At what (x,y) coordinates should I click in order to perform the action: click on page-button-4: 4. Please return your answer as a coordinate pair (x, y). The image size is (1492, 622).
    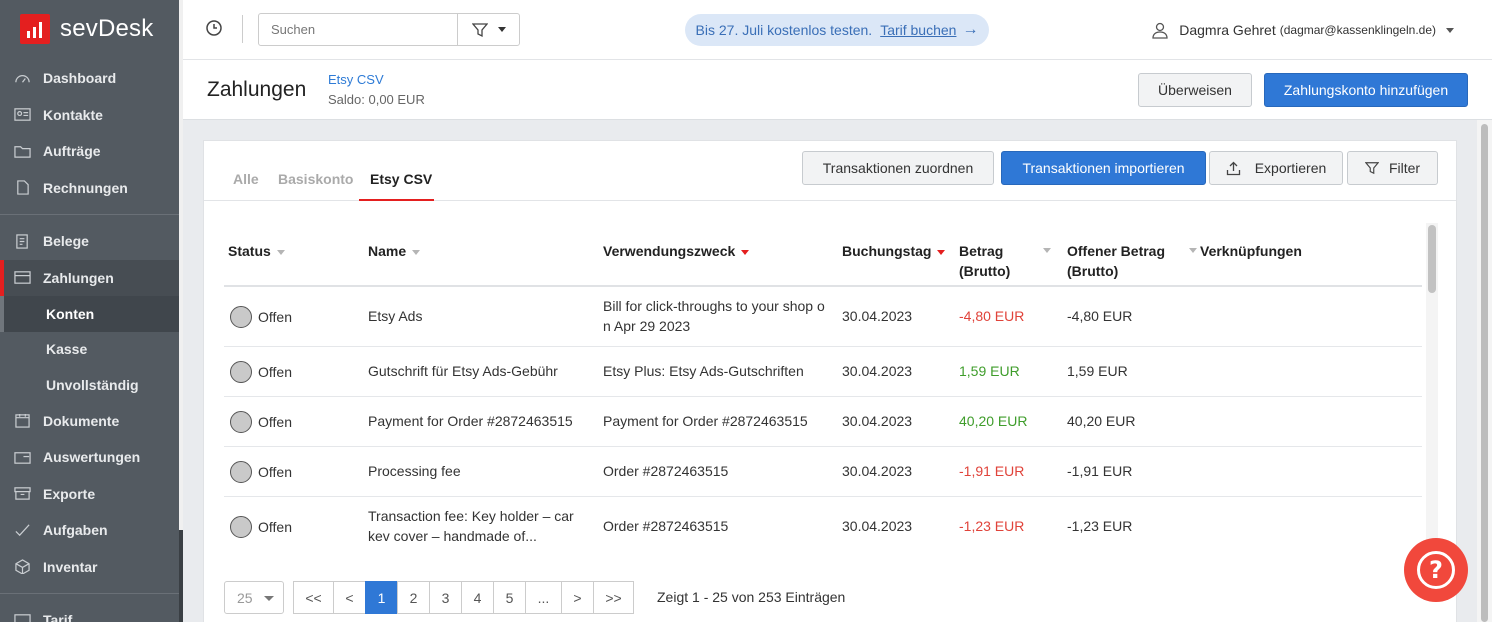
    Looking at the image, I should click on (477, 597).